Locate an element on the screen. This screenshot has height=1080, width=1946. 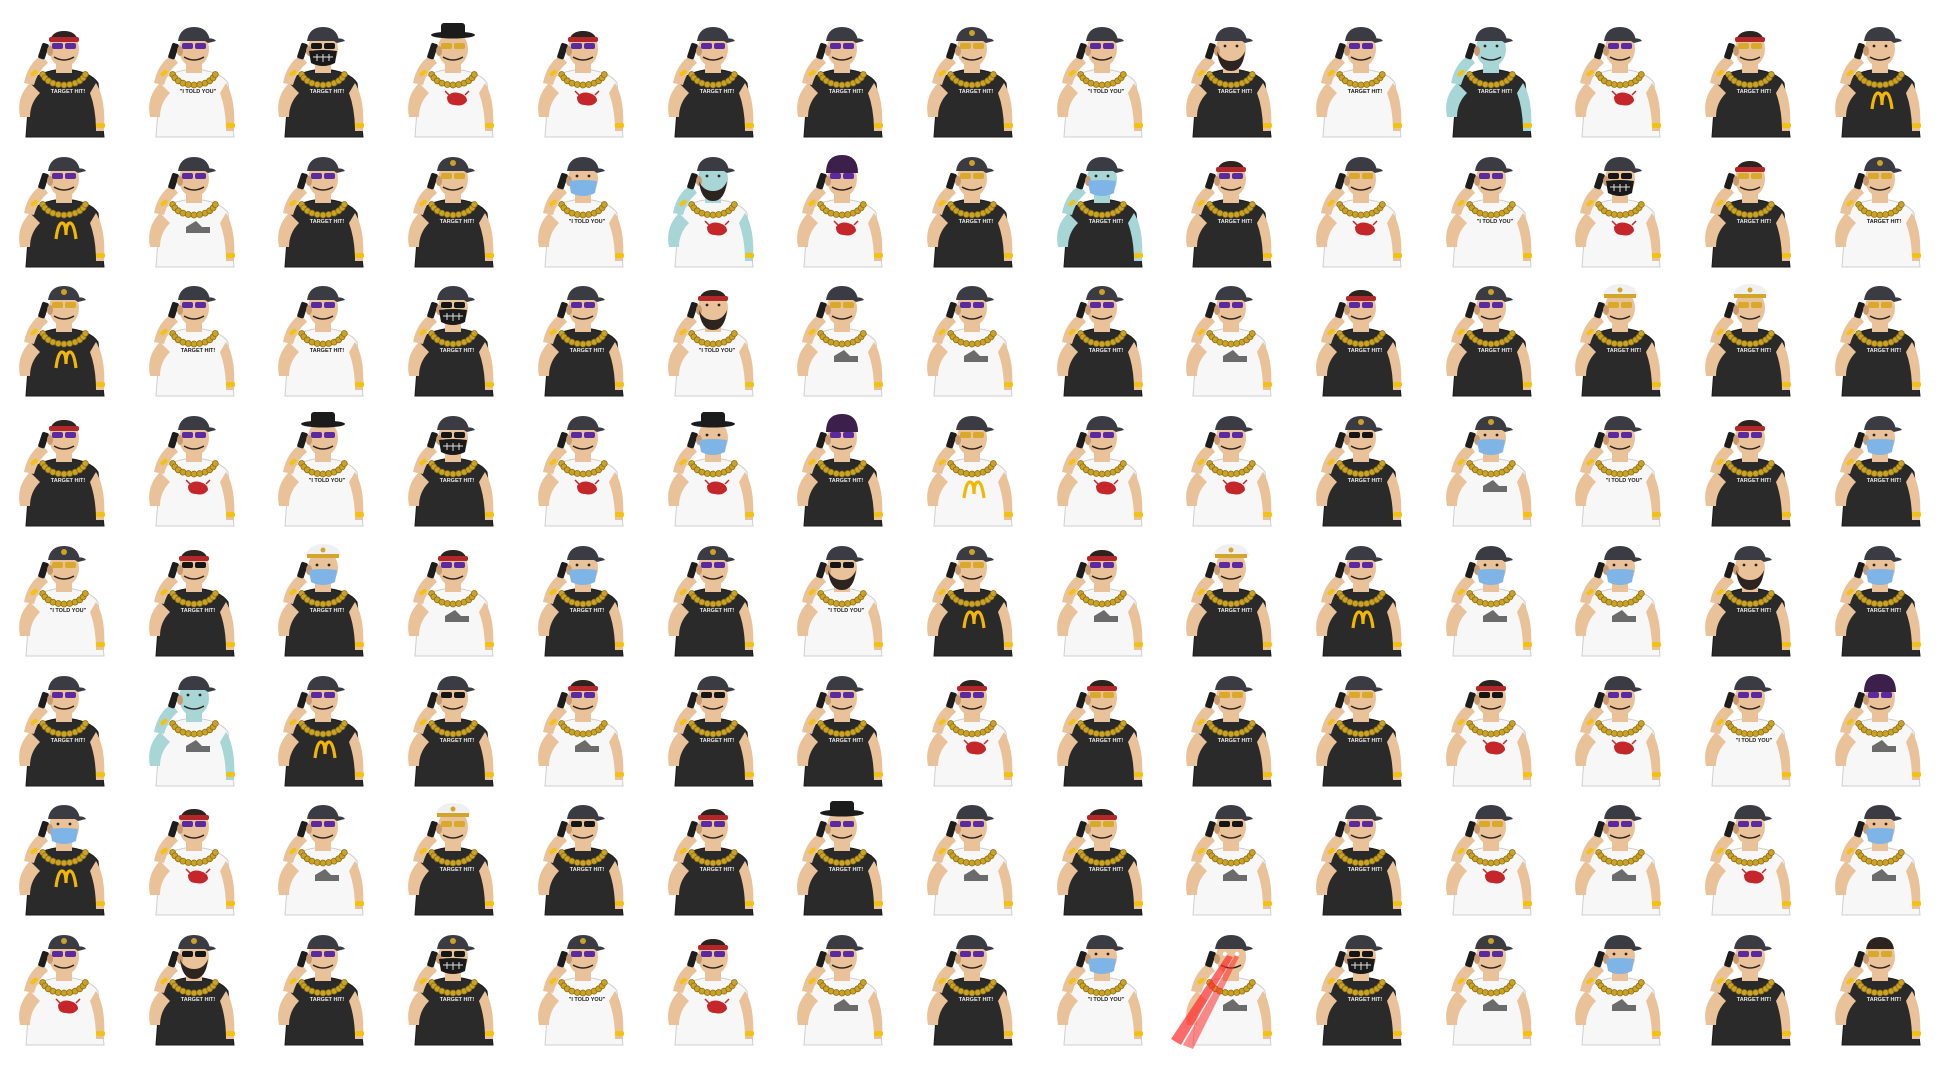
eye is located at coordinates (1614, 954).